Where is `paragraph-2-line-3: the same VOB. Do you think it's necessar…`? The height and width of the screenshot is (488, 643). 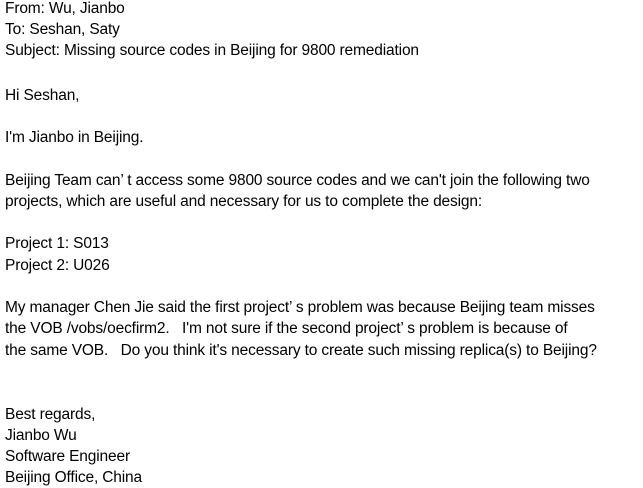
paragraph-2-line-3: the same VOB. Do you think it's necessar… is located at coordinates (301, 350).